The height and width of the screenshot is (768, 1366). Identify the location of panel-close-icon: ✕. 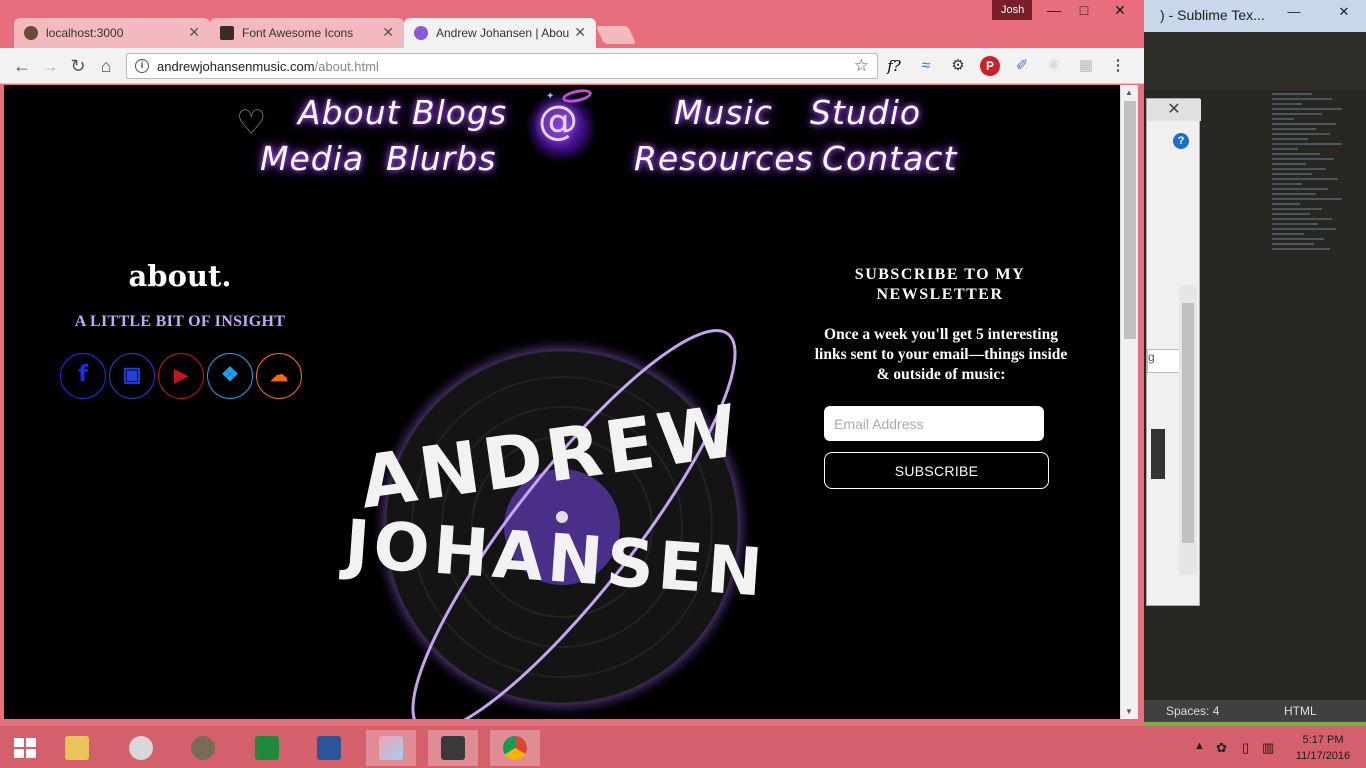
(1174, 110).